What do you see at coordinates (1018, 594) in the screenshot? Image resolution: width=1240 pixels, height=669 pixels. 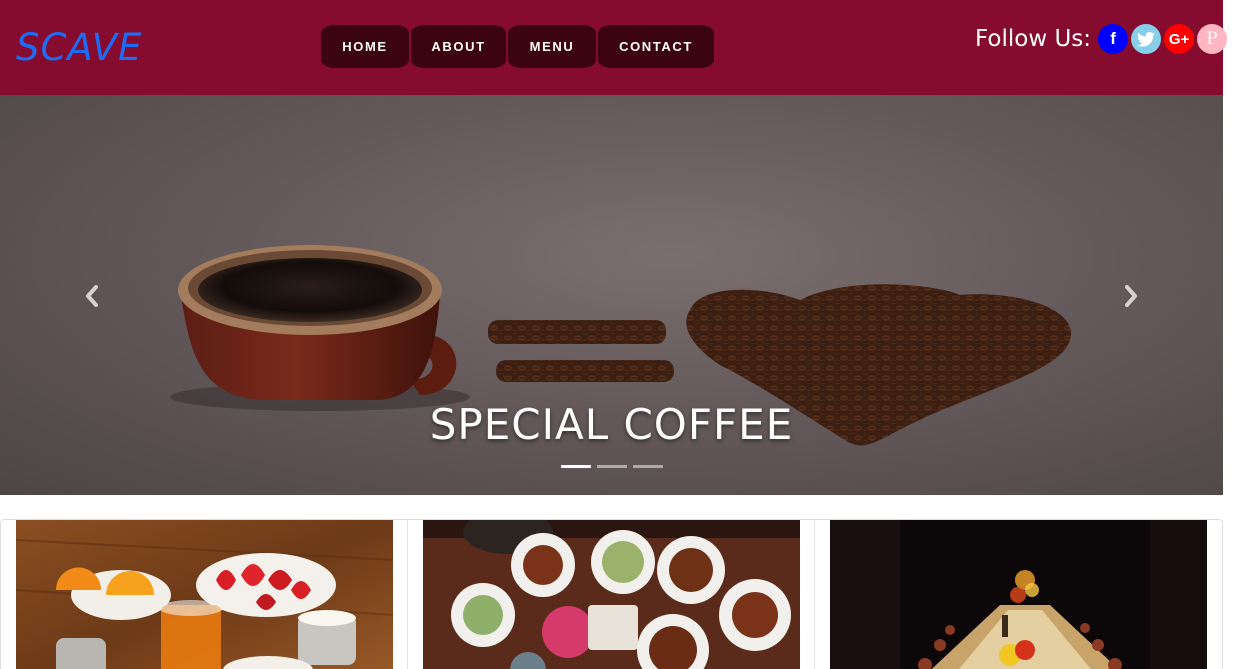 I see `gallery-image-banquet` at bounding box center [1018, 594].